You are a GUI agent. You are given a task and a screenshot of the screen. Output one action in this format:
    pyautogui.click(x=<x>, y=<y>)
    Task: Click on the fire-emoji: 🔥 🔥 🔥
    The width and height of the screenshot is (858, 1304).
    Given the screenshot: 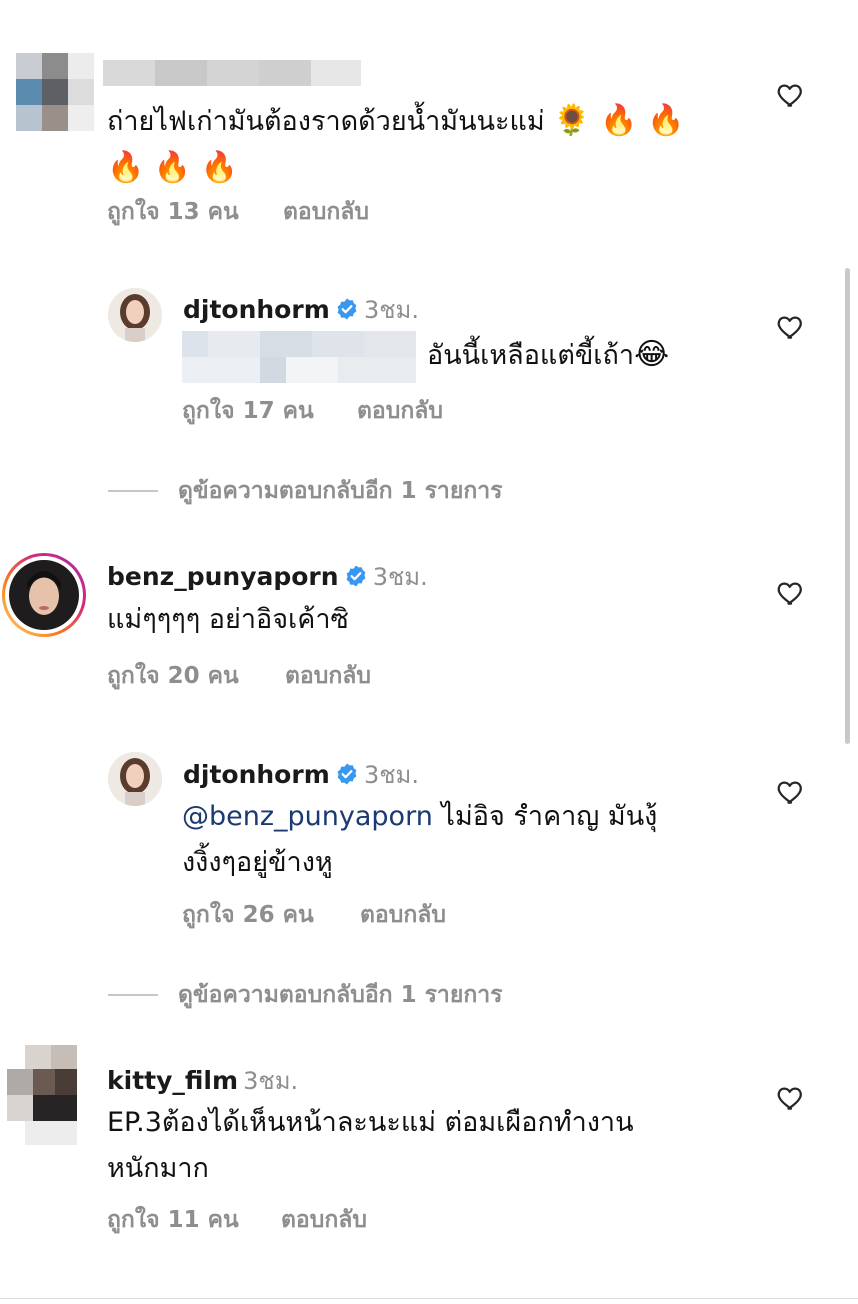 What is the action you would take?
    pyautogui.click(x=173, y=167)
    